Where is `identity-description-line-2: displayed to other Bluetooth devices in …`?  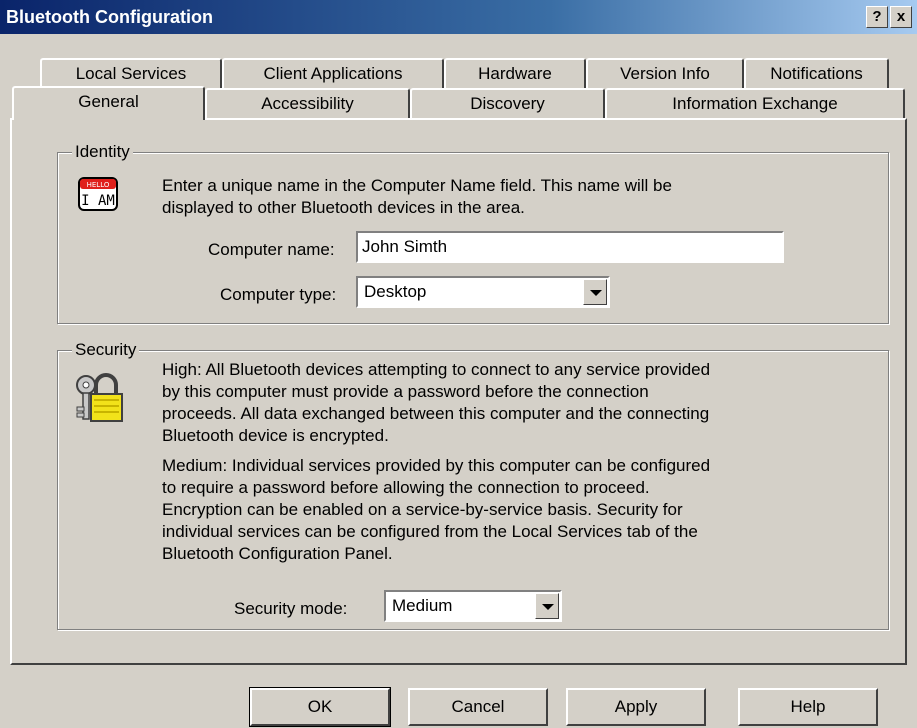 identity-description-line-2: displayed to other Bluetooth devices in … is located at coordinates (343, 207).